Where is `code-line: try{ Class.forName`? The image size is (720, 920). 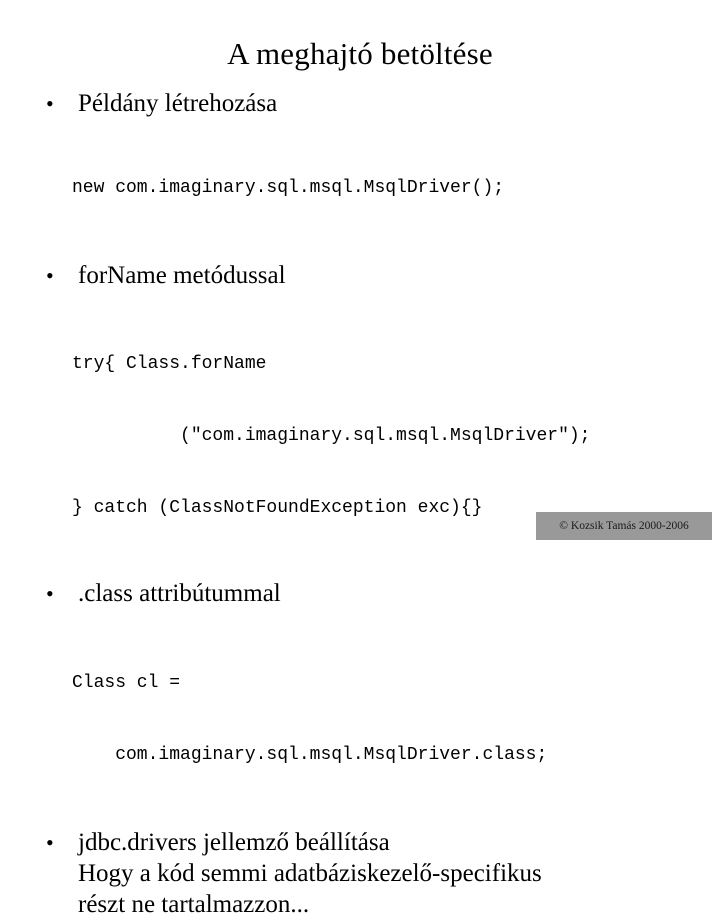
code-line: try{ Class.forName is located at coordinates (169, 364).